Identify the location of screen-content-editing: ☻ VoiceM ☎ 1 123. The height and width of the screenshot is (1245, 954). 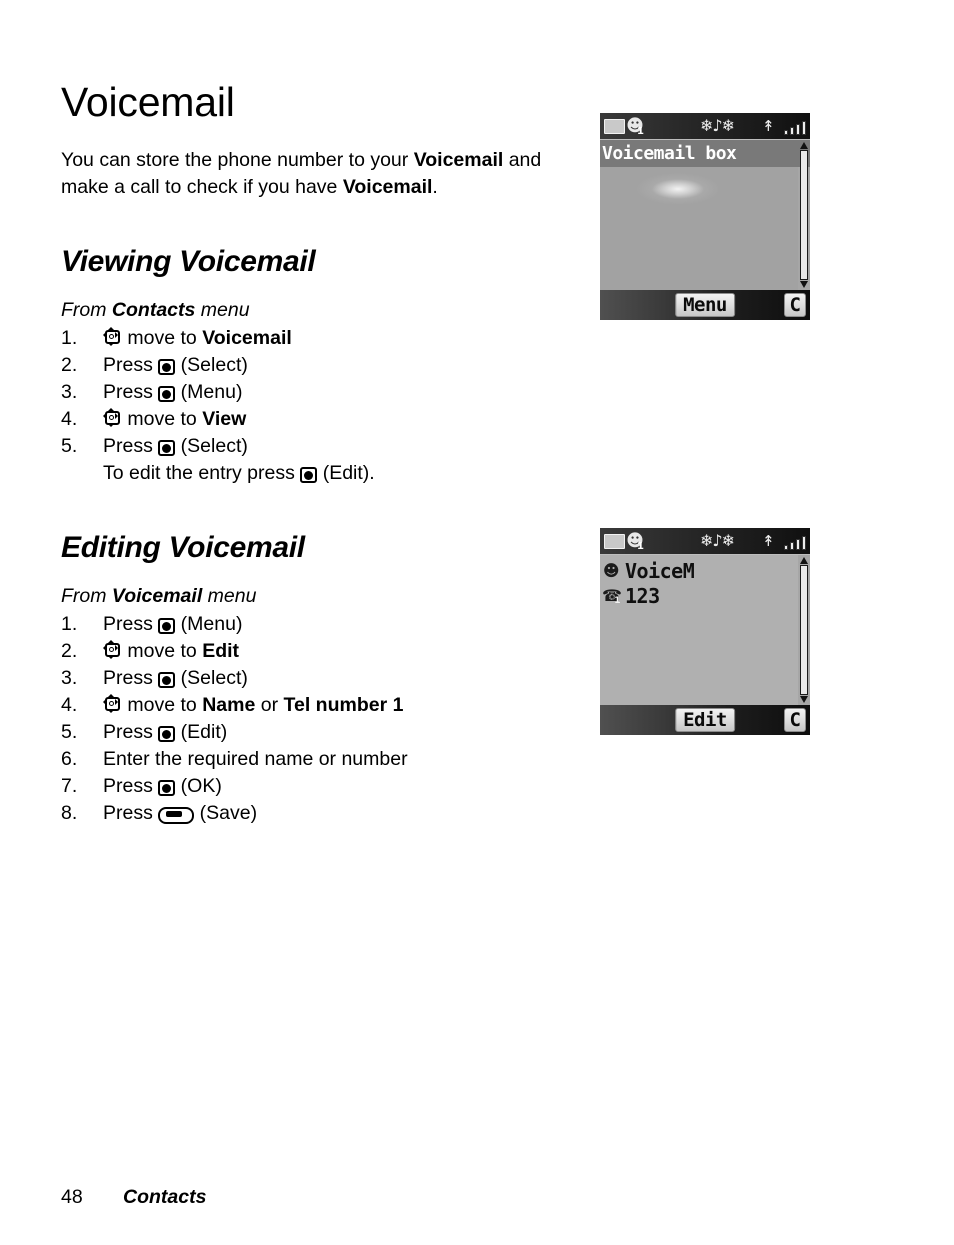
(705, 630).